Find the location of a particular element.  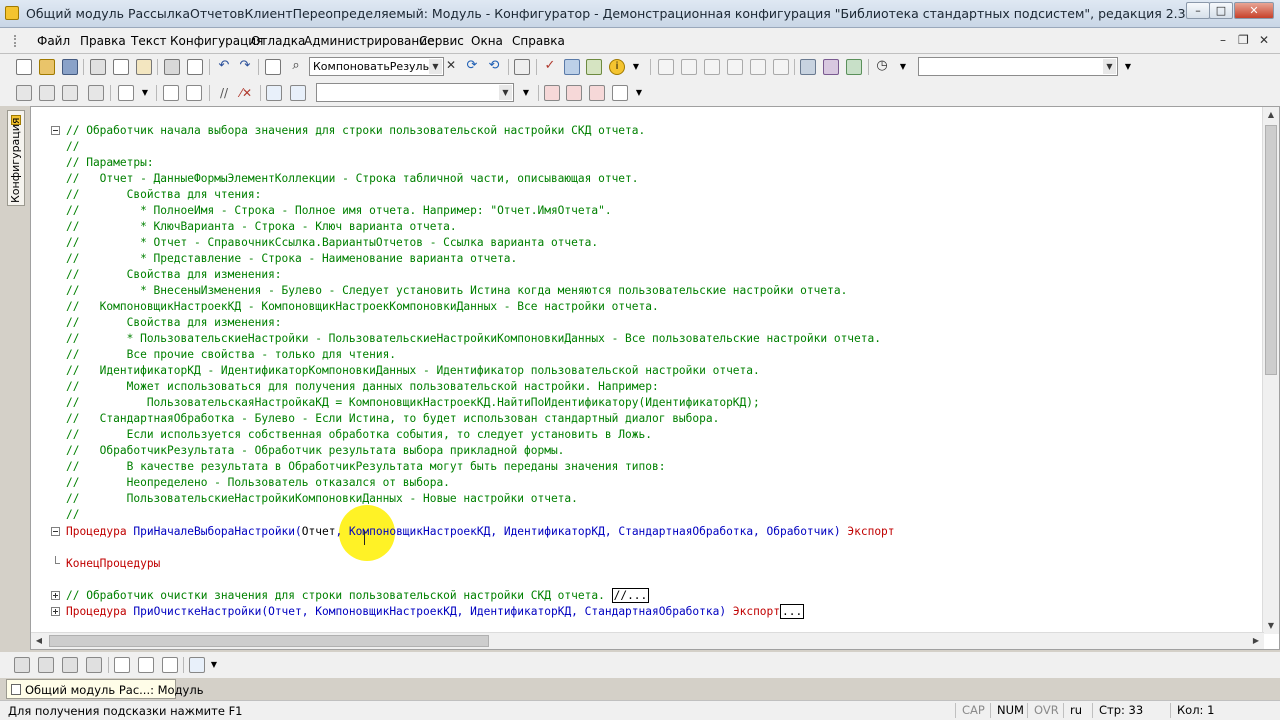

outdent-icon is located at coordinates (194, 93).